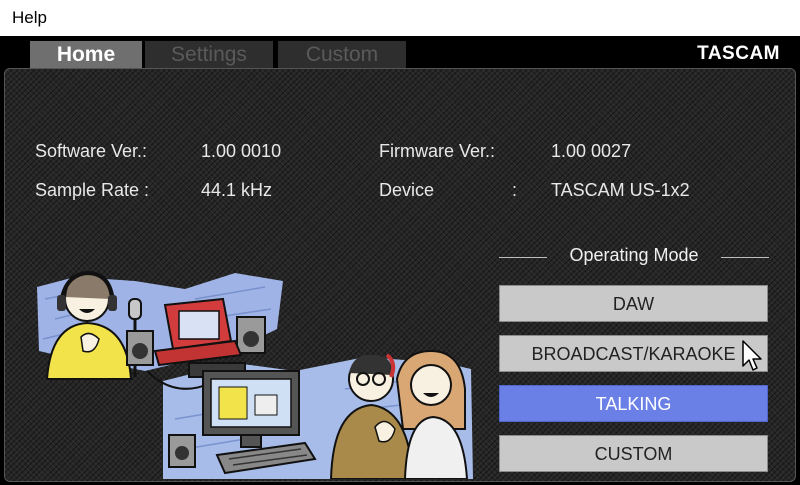 The height and width of the screenshot is (485, 800). Describe the element at coordinates (209, 54) in the screenshot. I see `tab-settings: Settings` at that location.